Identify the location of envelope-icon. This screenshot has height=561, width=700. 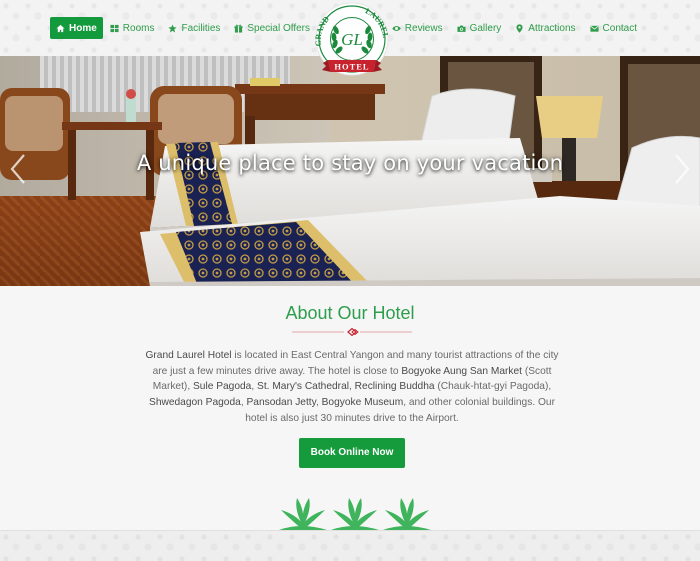
(594, 28).